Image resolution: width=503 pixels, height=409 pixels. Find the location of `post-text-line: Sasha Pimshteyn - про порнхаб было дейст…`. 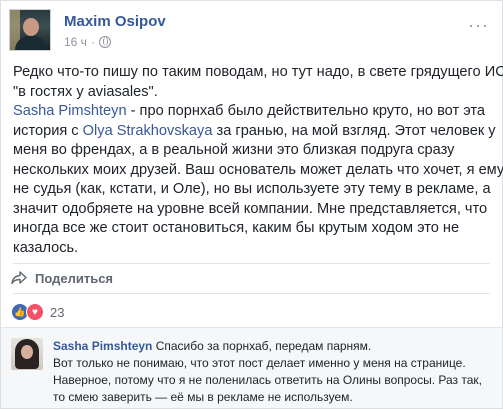

post-text-line: Sasha Pimshteyn - про порнхаб было дейст… is located at coordinates (252, 112).